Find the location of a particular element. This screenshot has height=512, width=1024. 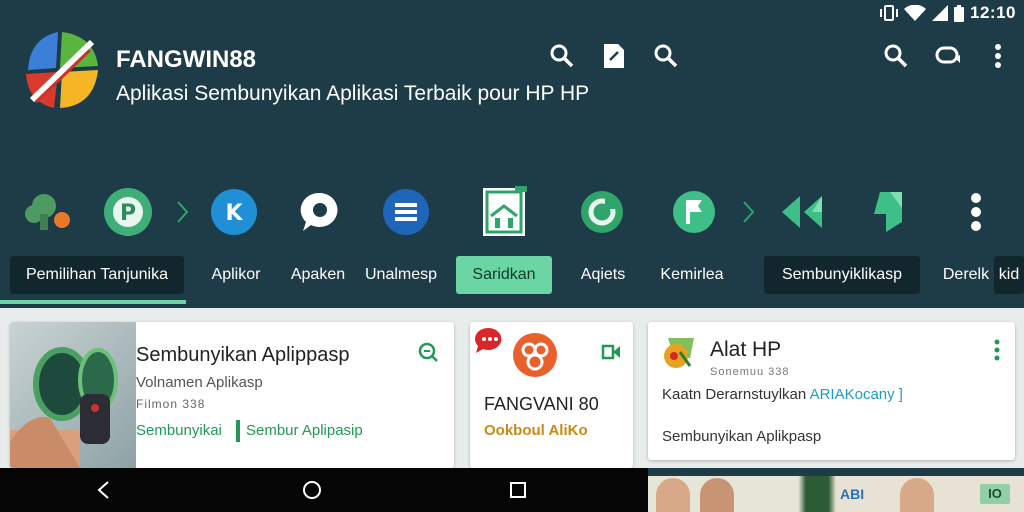

home-button is located at coordinates (312, 490).